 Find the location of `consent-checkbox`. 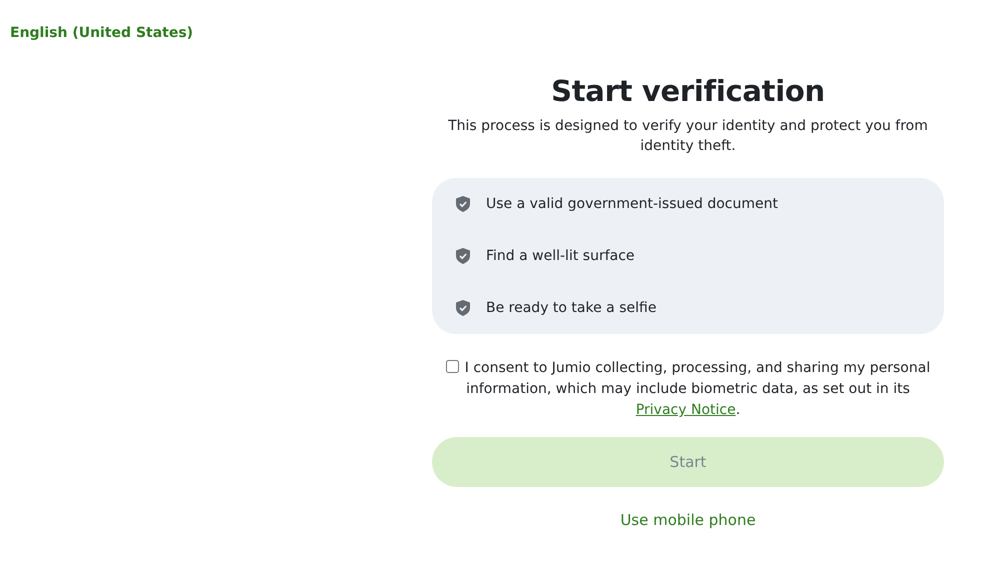

consent-checkbox is located at coordinates (452, 366).